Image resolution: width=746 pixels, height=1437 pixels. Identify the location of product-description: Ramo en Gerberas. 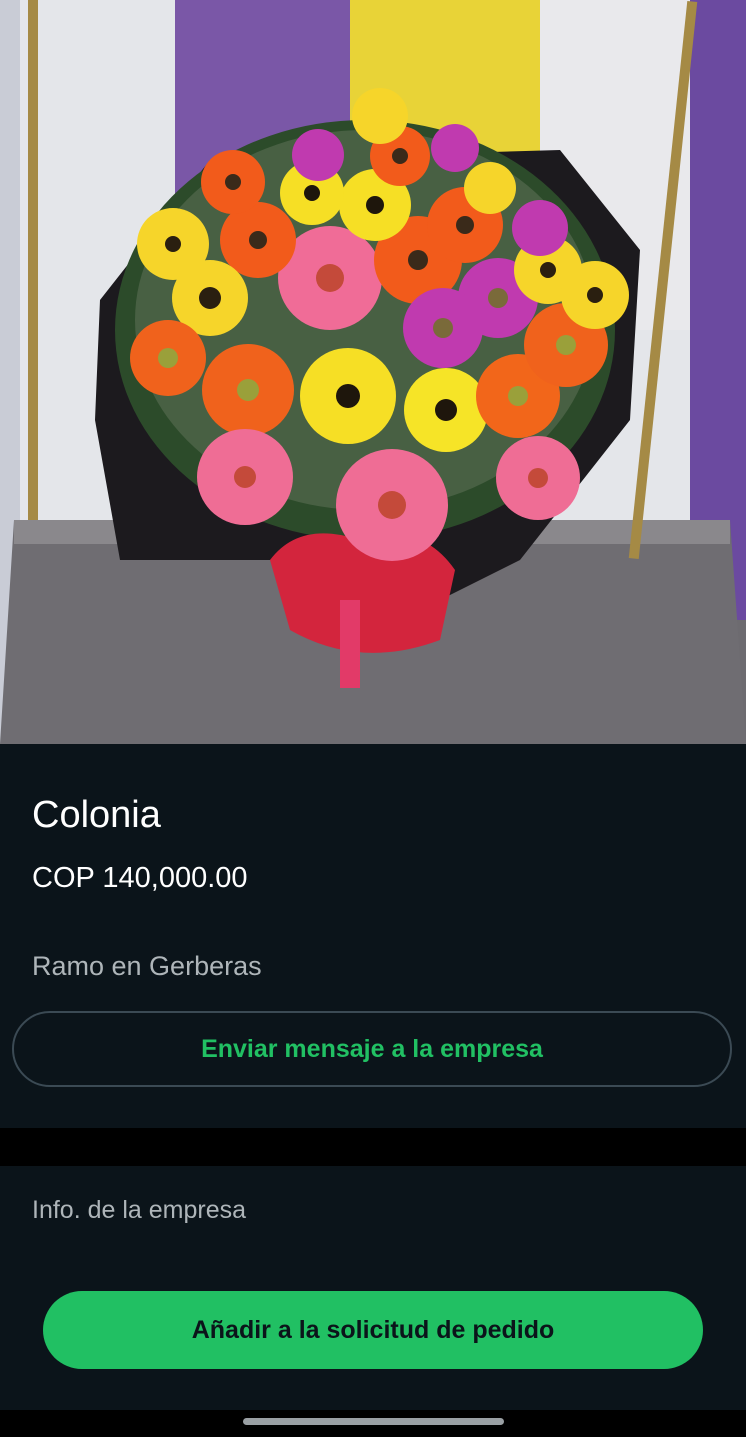
(147, 966).